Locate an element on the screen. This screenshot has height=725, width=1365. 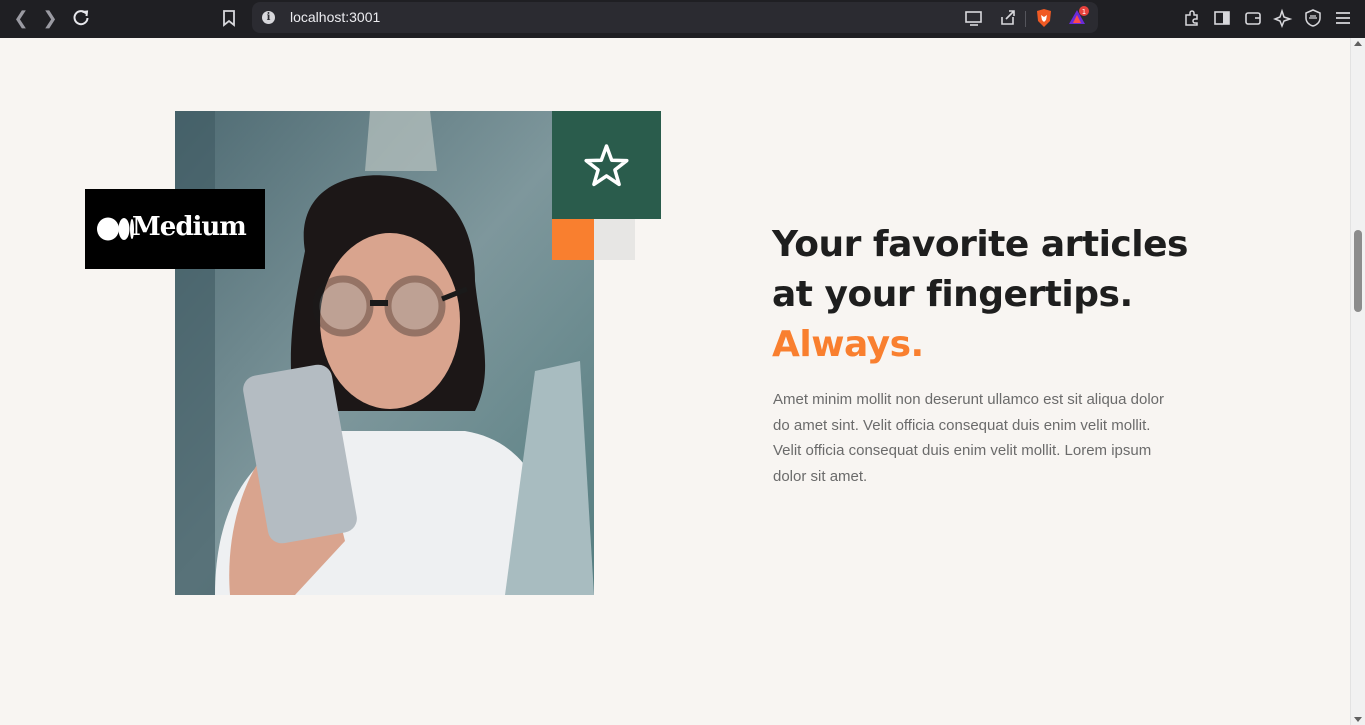
medium-logo-badge: Medium is located at coordinates (175, 229).